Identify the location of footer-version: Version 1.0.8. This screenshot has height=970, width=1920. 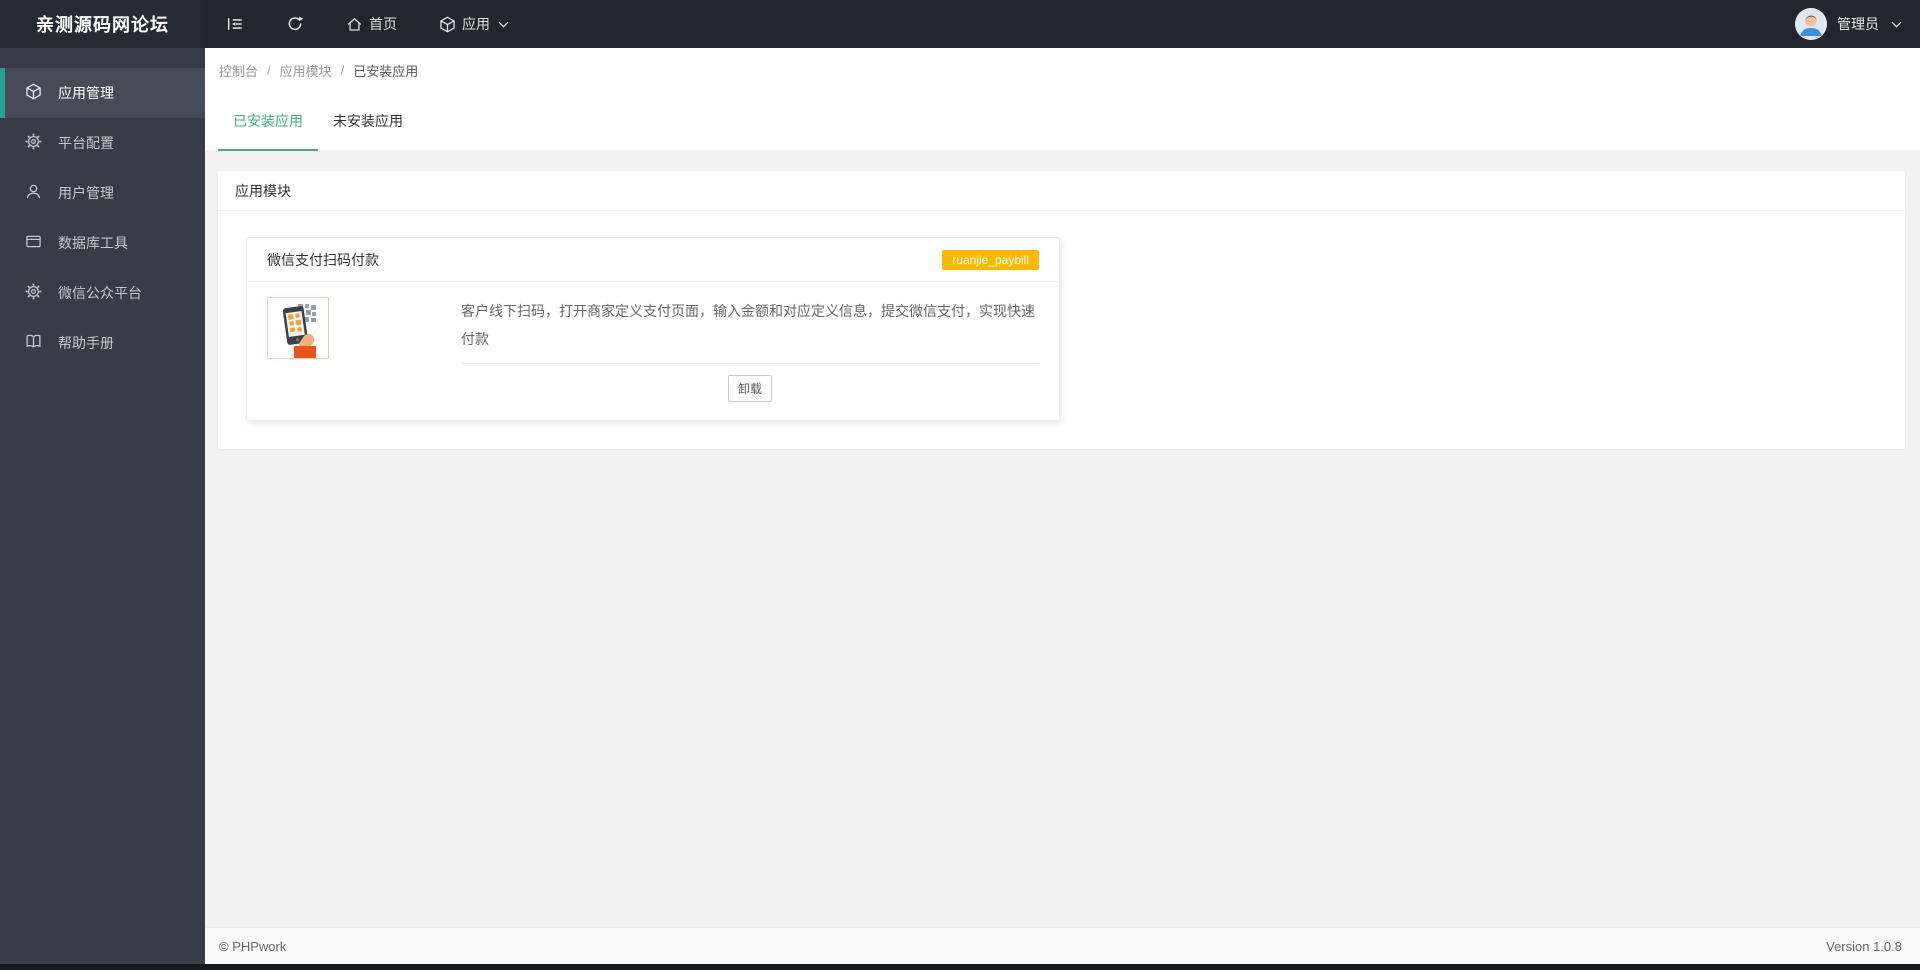
(1864, 946).